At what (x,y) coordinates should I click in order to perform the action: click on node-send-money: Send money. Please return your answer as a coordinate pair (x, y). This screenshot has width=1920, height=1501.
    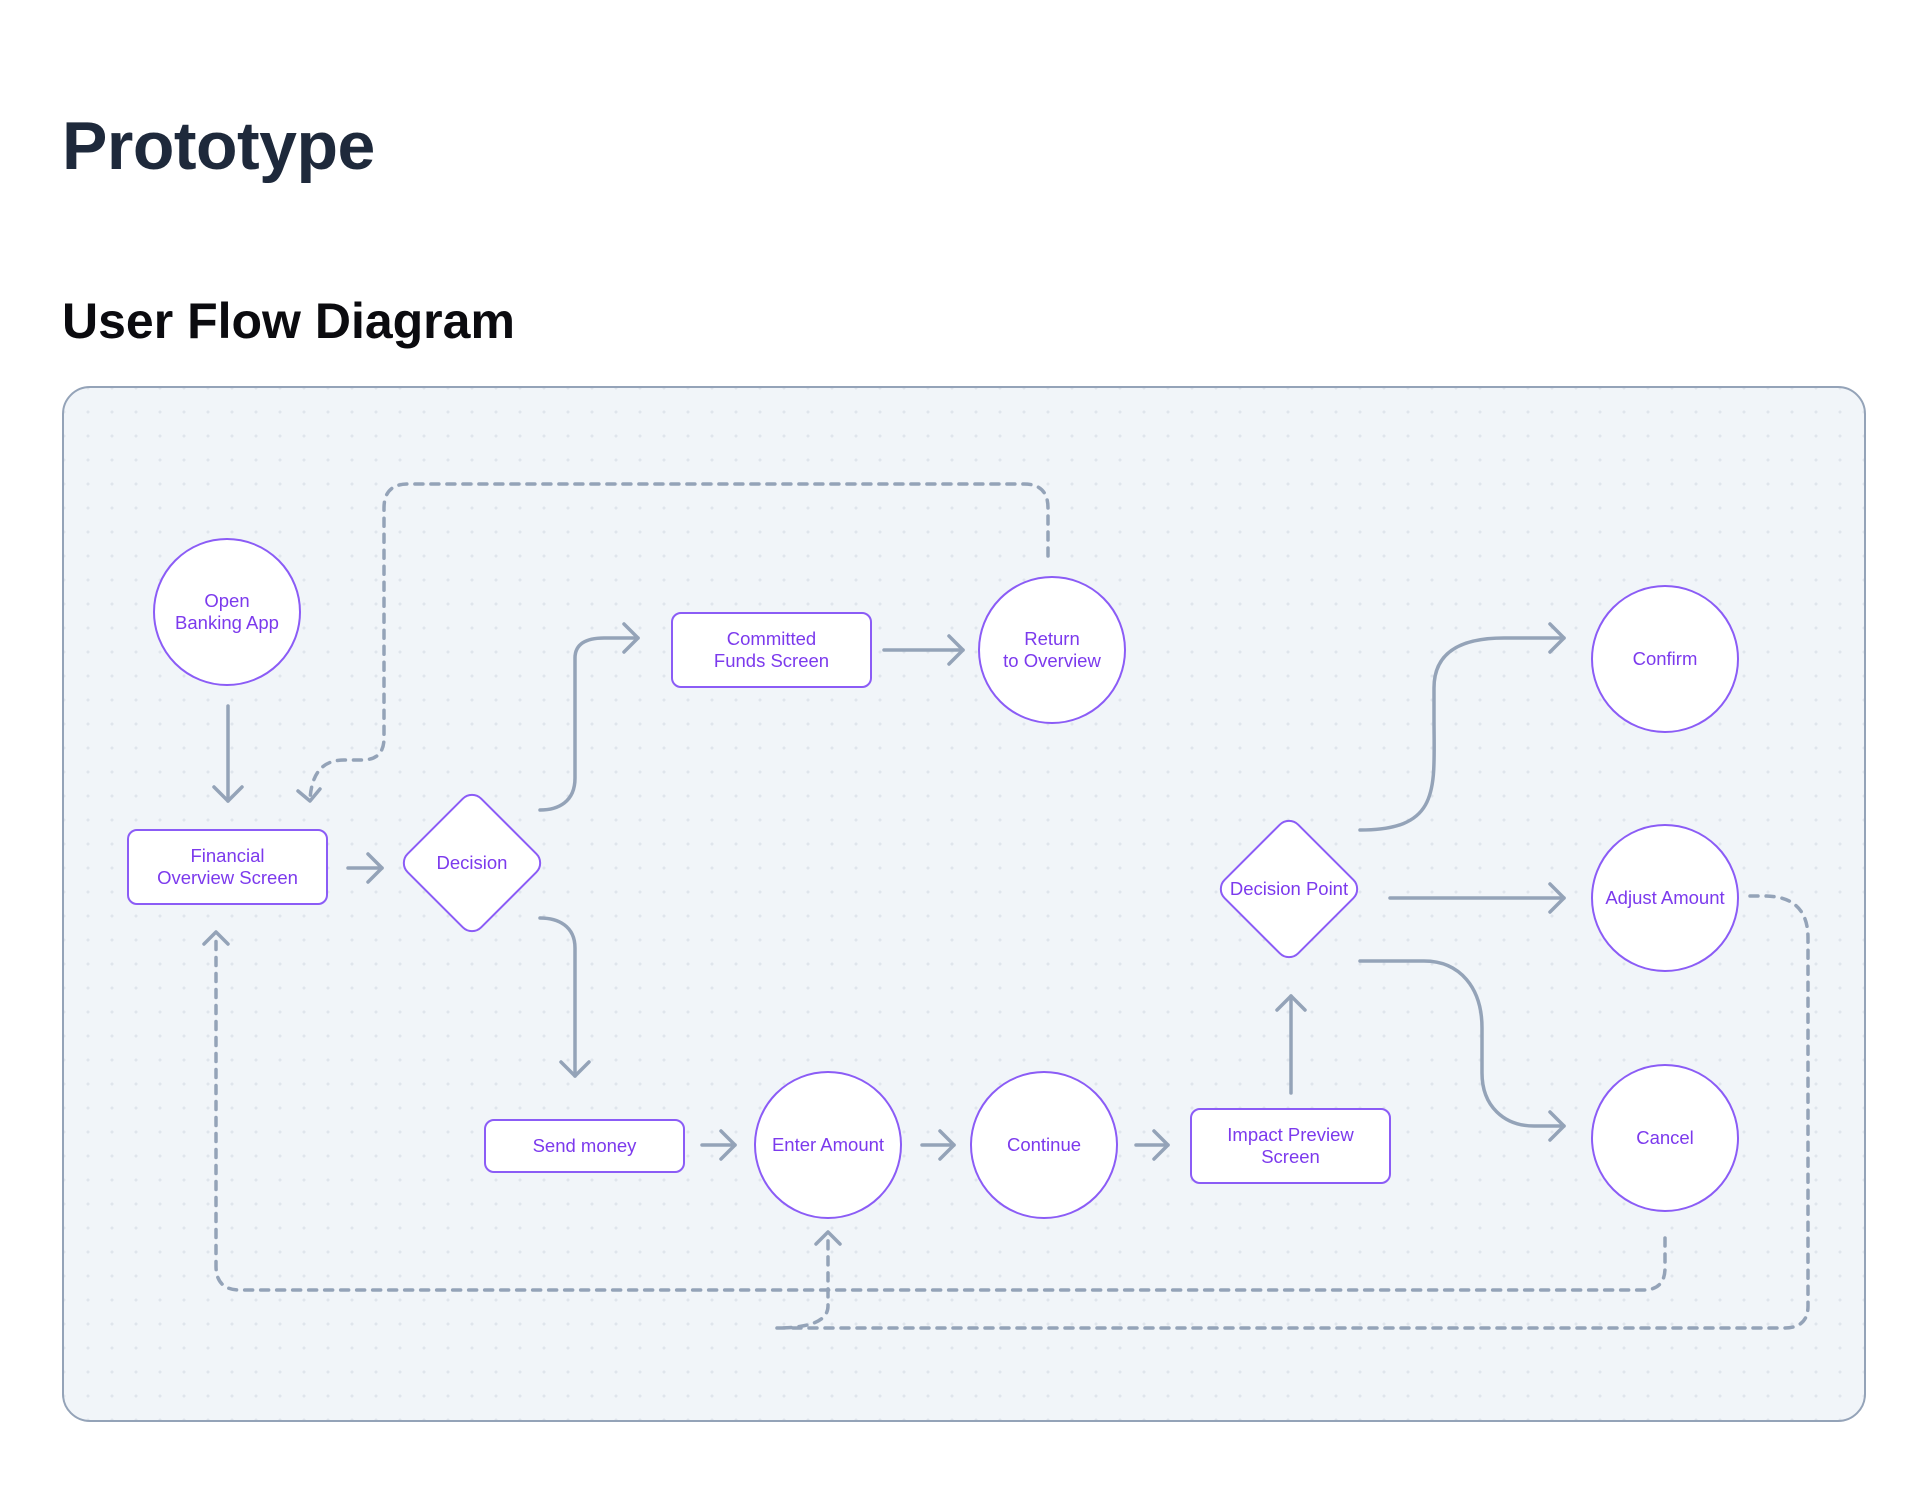
    Looking at the image, I should click on (584, 1146).